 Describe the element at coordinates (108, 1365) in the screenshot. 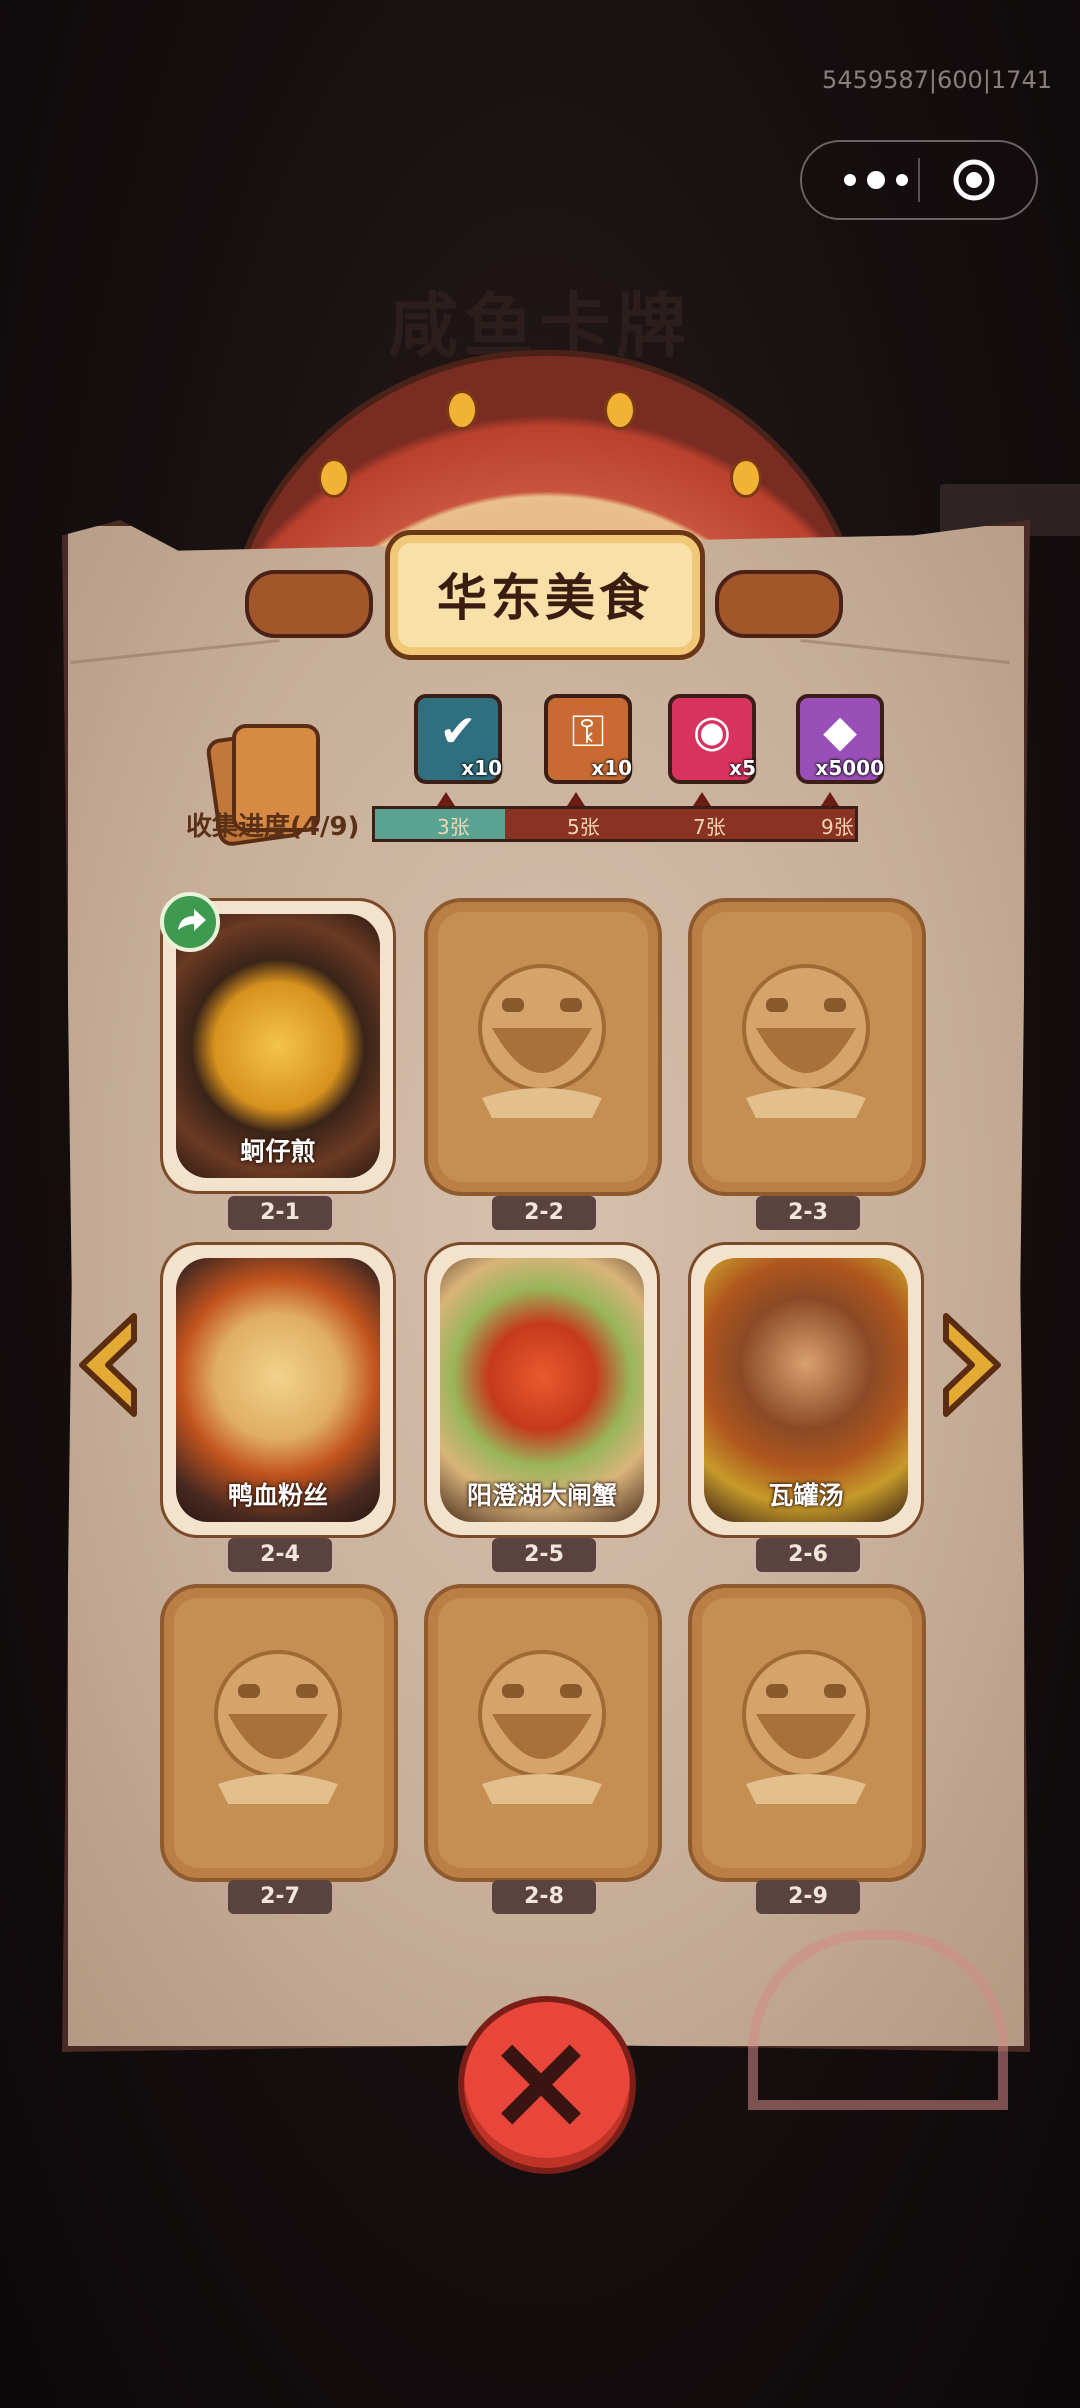

I see `previous-page-arrow-icon` at that location.